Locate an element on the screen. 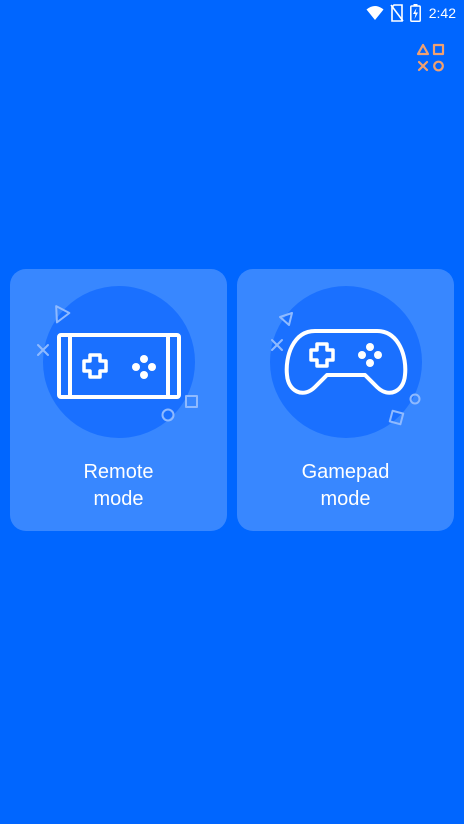  battery-charging-icon is located at coordinates (415, 13).